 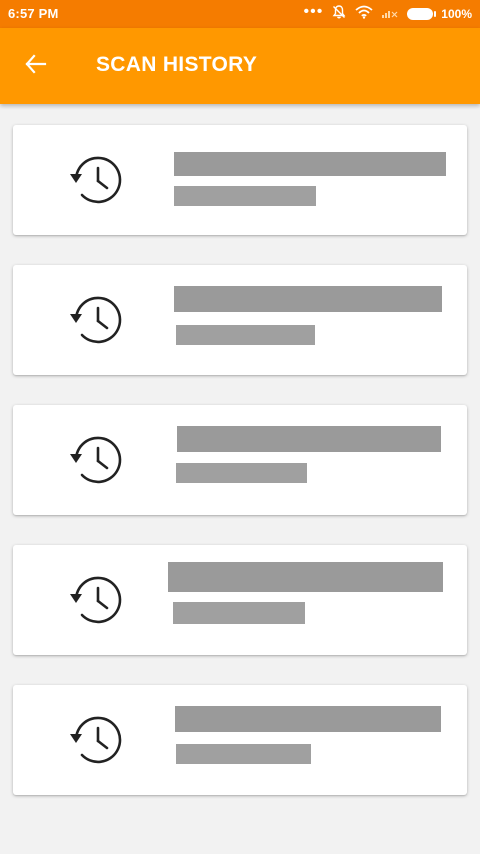 What do you see at coordinates (240, 14) in the screenshot?
I see `status-bar: 6:57 PM ••• 100%` at bounding box center [240, 14].